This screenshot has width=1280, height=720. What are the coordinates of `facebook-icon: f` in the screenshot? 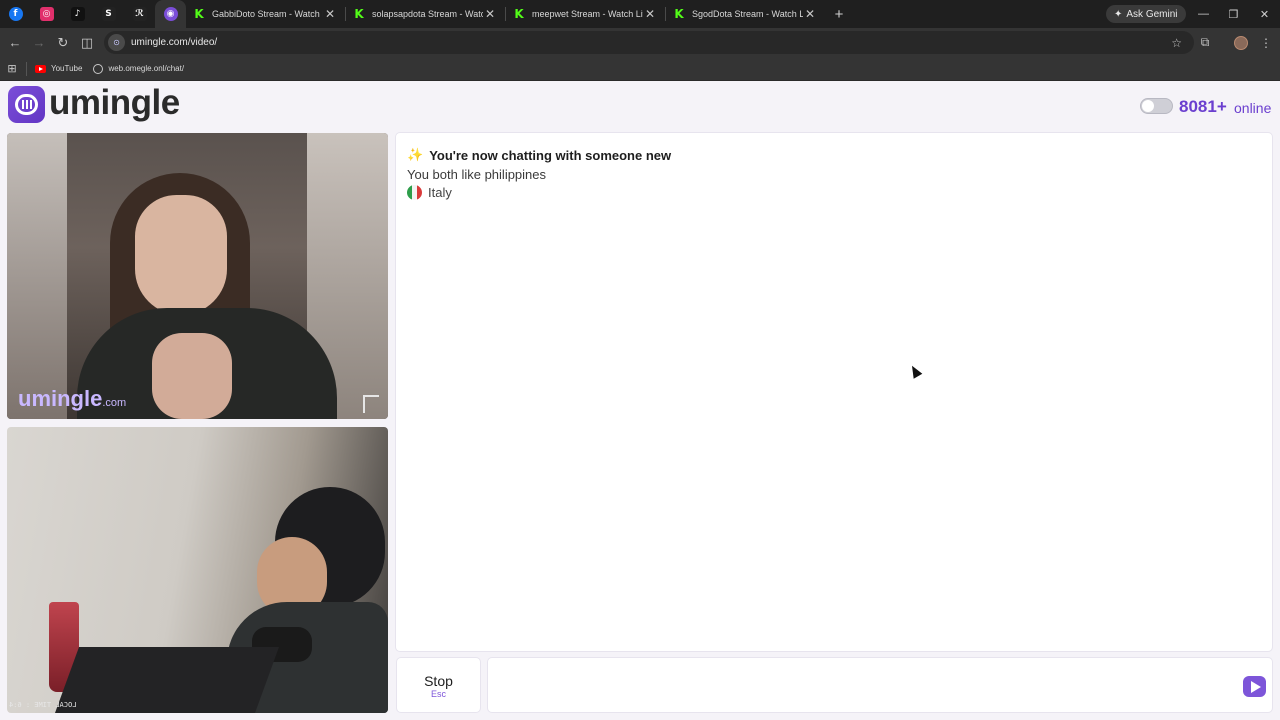 It's located at (15, 14).